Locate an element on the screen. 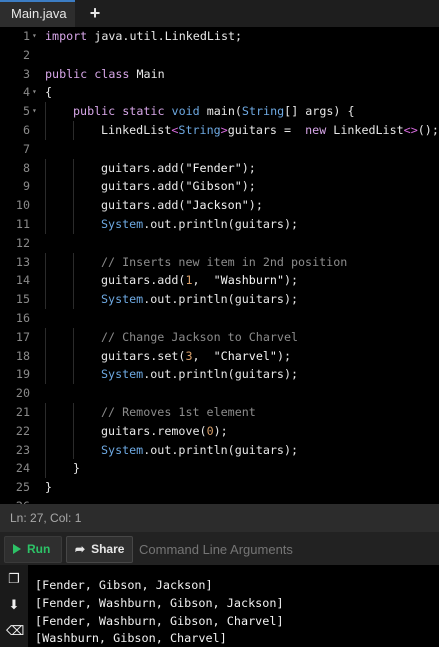  share-button: ➦ Share is located at coordinates (99, 549).